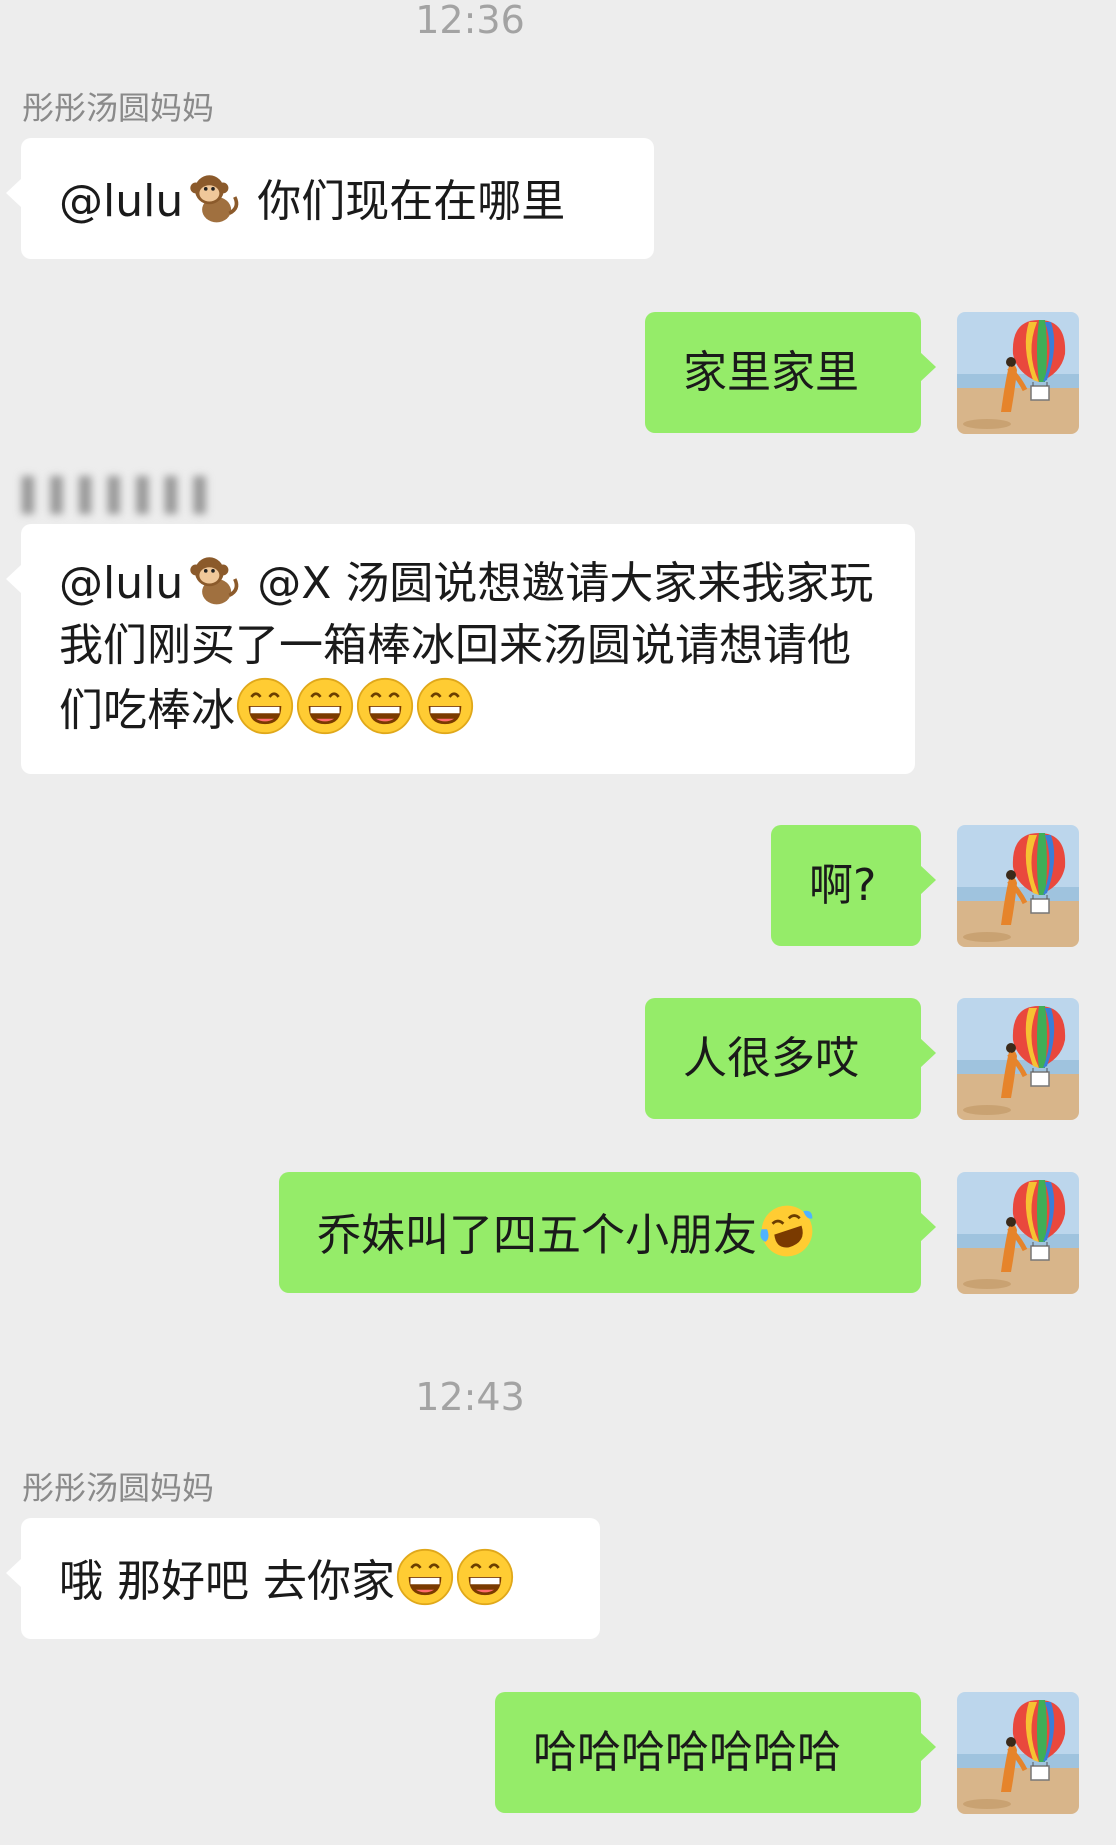 This screenshot has height=1845, width=1116. What do you see at coordinates (227, 1581) in the screenshot?
I see `message-text: 哦 那好吧 去你家` at bounding box center [227, 1581].